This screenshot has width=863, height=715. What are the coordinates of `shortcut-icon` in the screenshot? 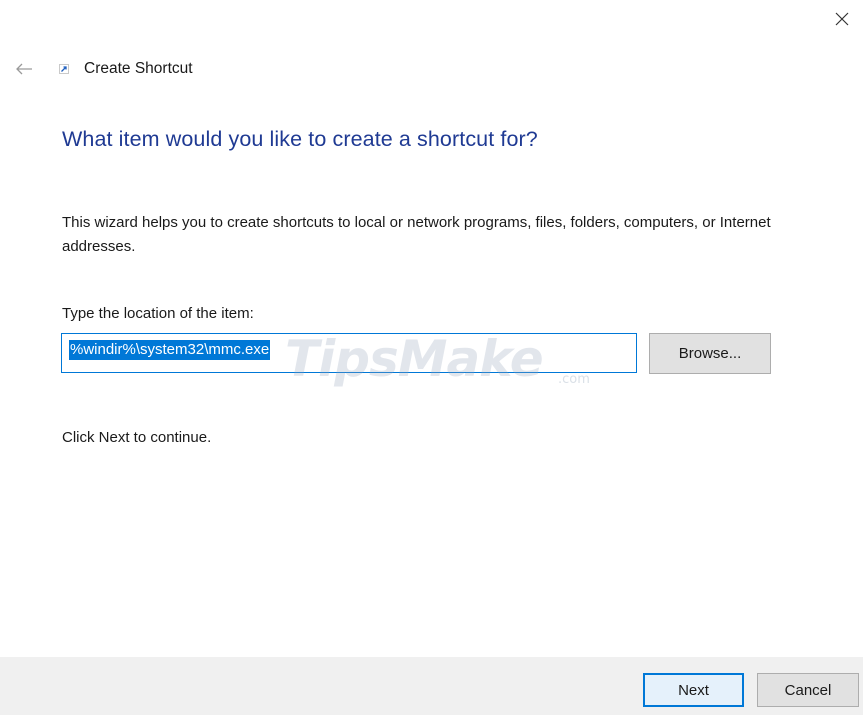 It's located at (64, 69).